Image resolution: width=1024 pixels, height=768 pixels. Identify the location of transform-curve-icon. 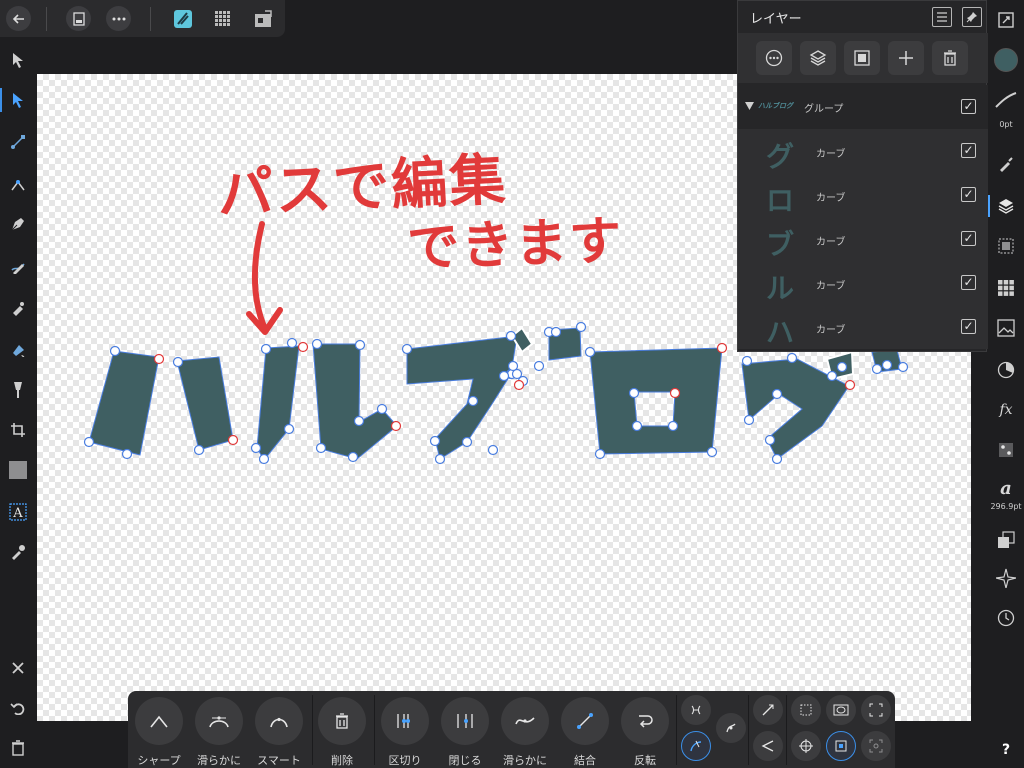
(731, 728).